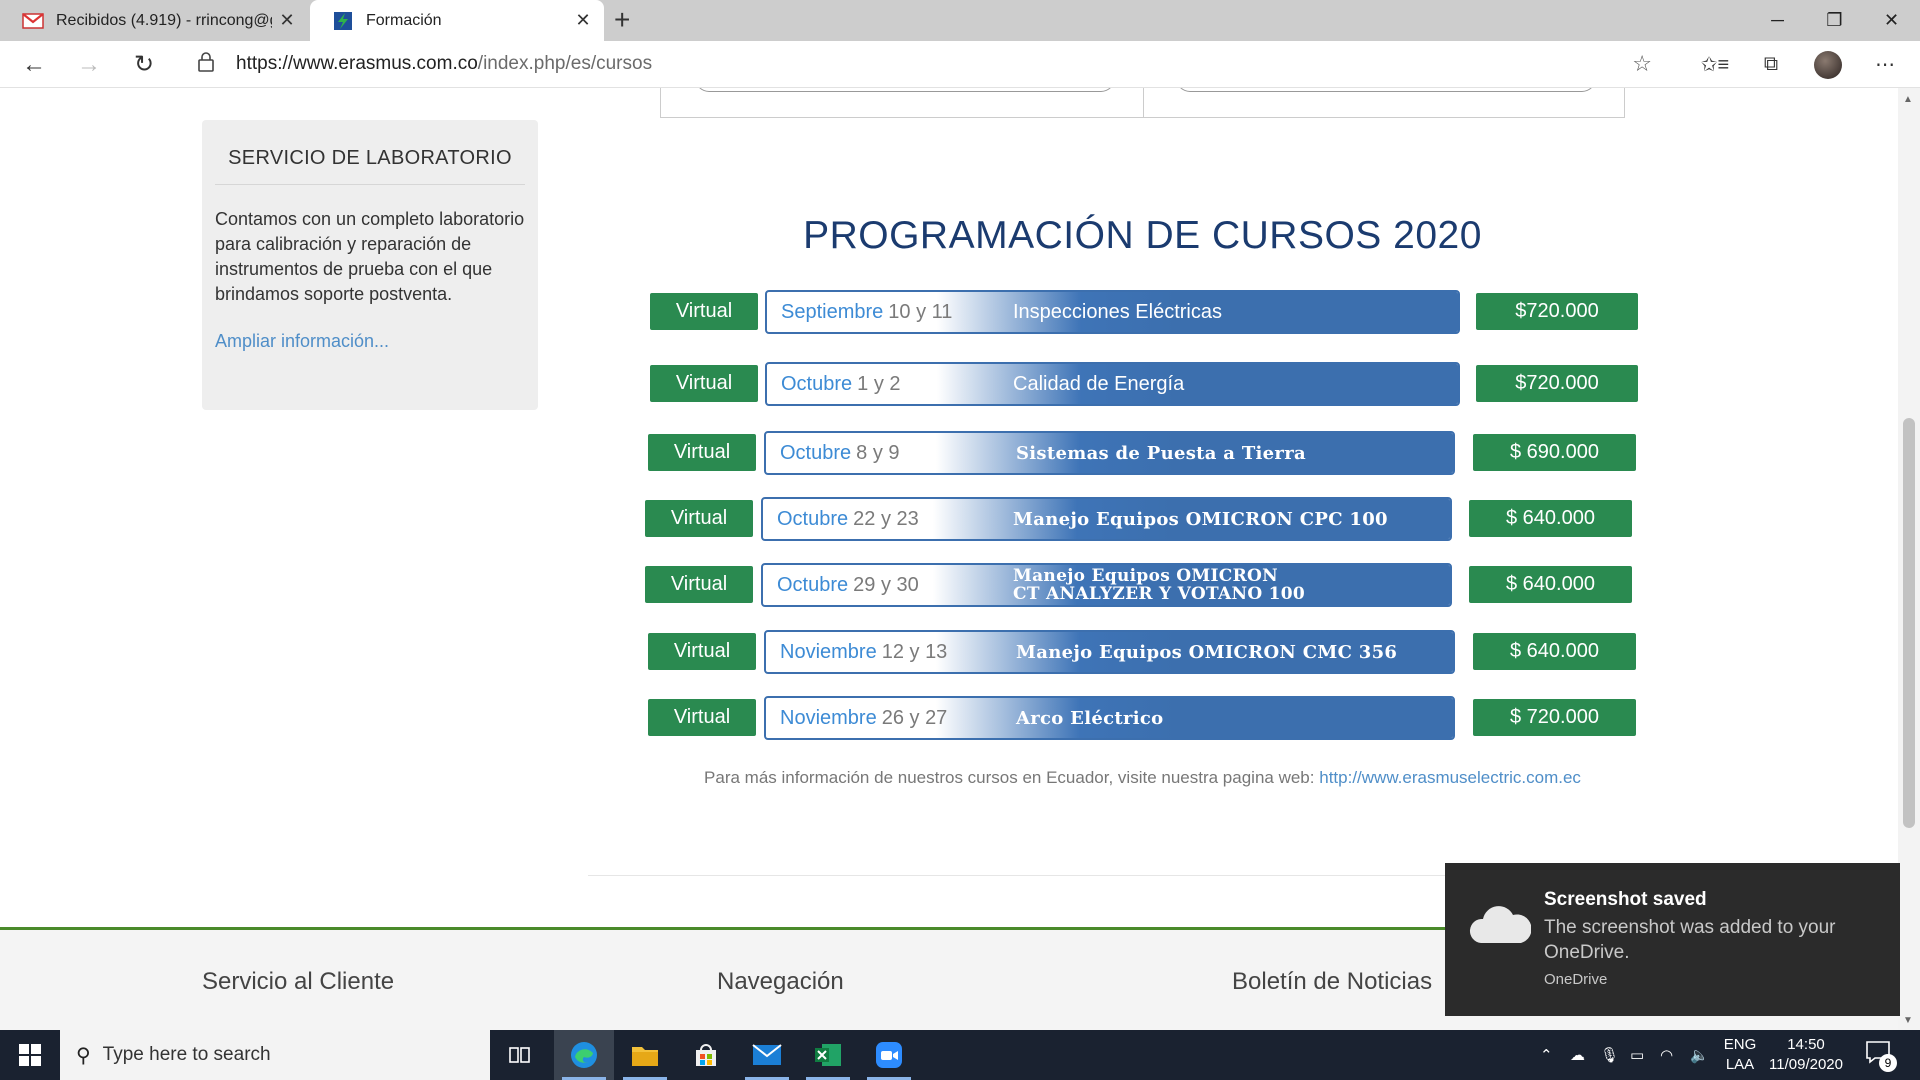 The image size is (1920, 1080). I want to click on tab-title: Formación, so click(404, 20).